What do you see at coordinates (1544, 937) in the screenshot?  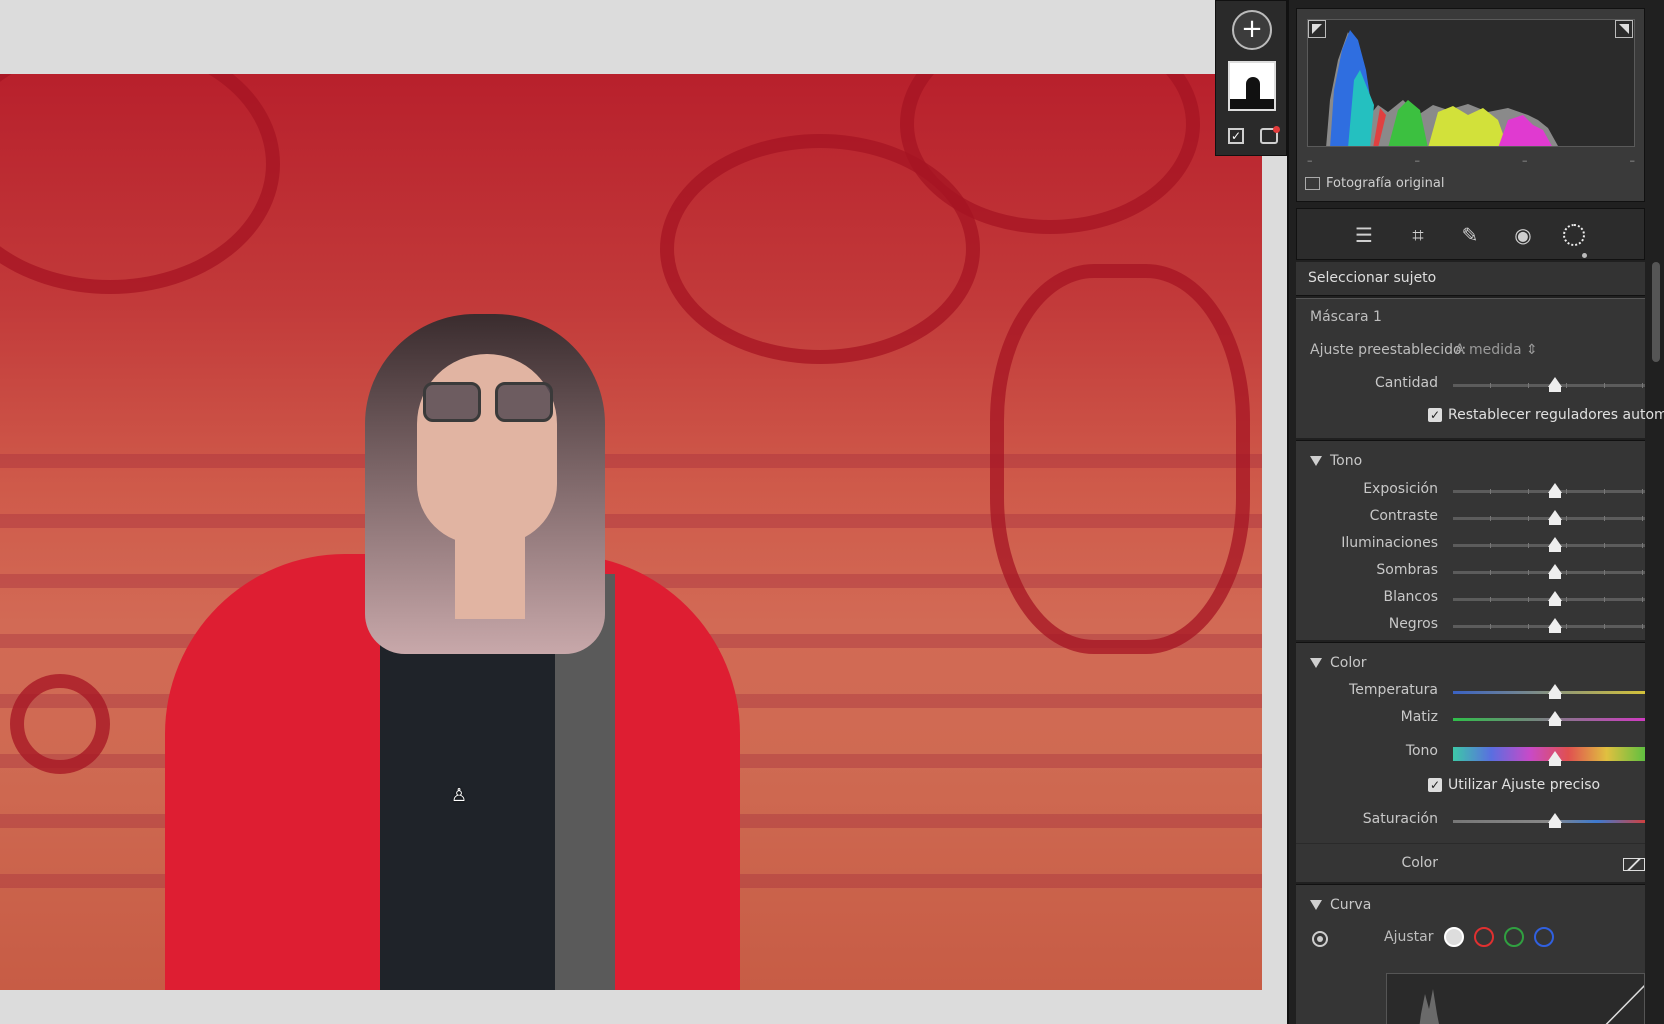 I see `channel-blue-button` at bounding box center [1544, 937].